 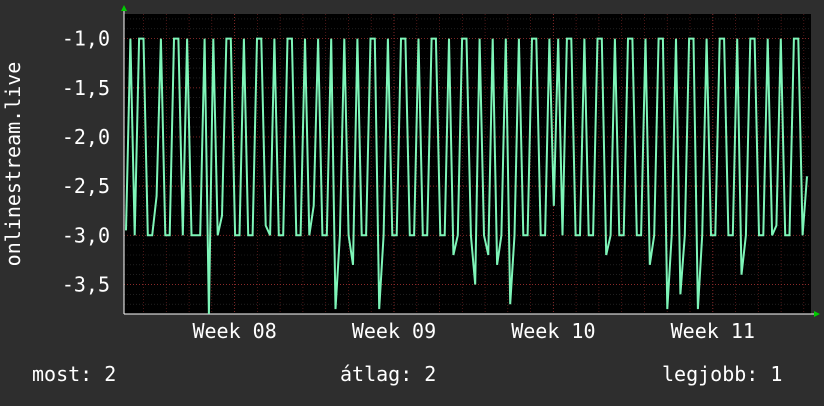 I want to click on x-tick-label: Week 10, so click(x=553, y=331).